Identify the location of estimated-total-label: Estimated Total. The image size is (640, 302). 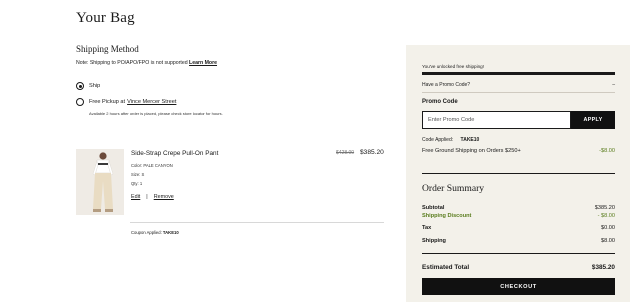
(446, 267).